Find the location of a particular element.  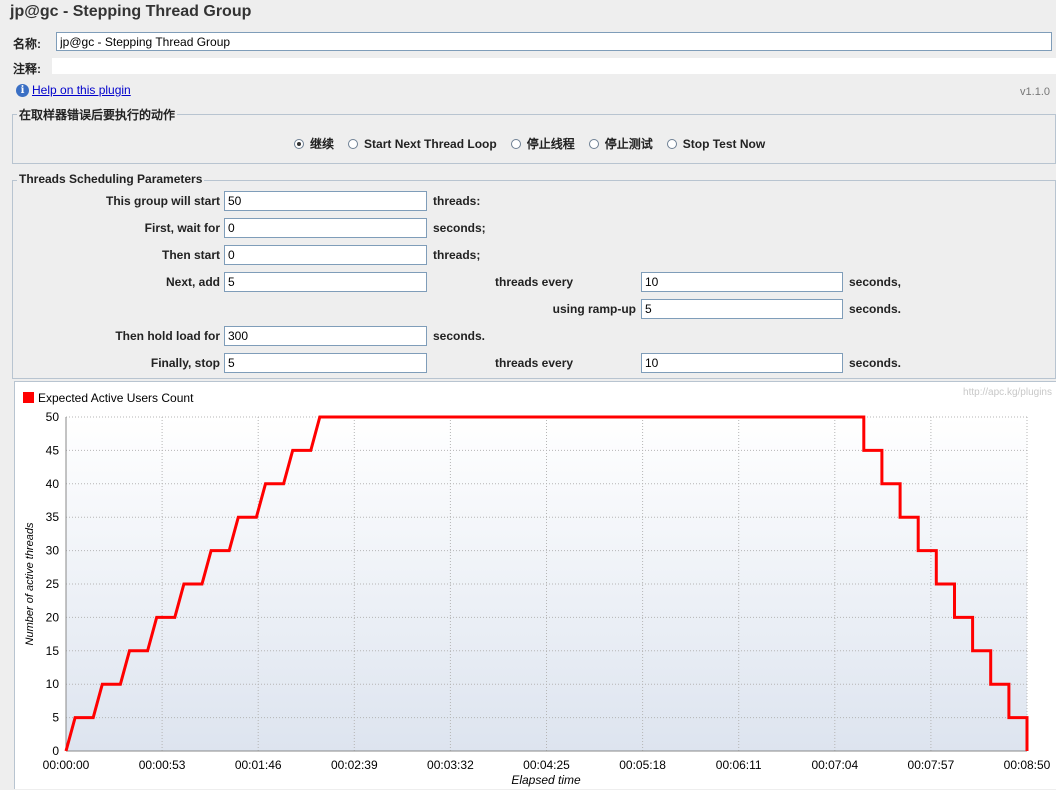

x-tick-label: 00:06:11 is located at coordinates (739, 765).